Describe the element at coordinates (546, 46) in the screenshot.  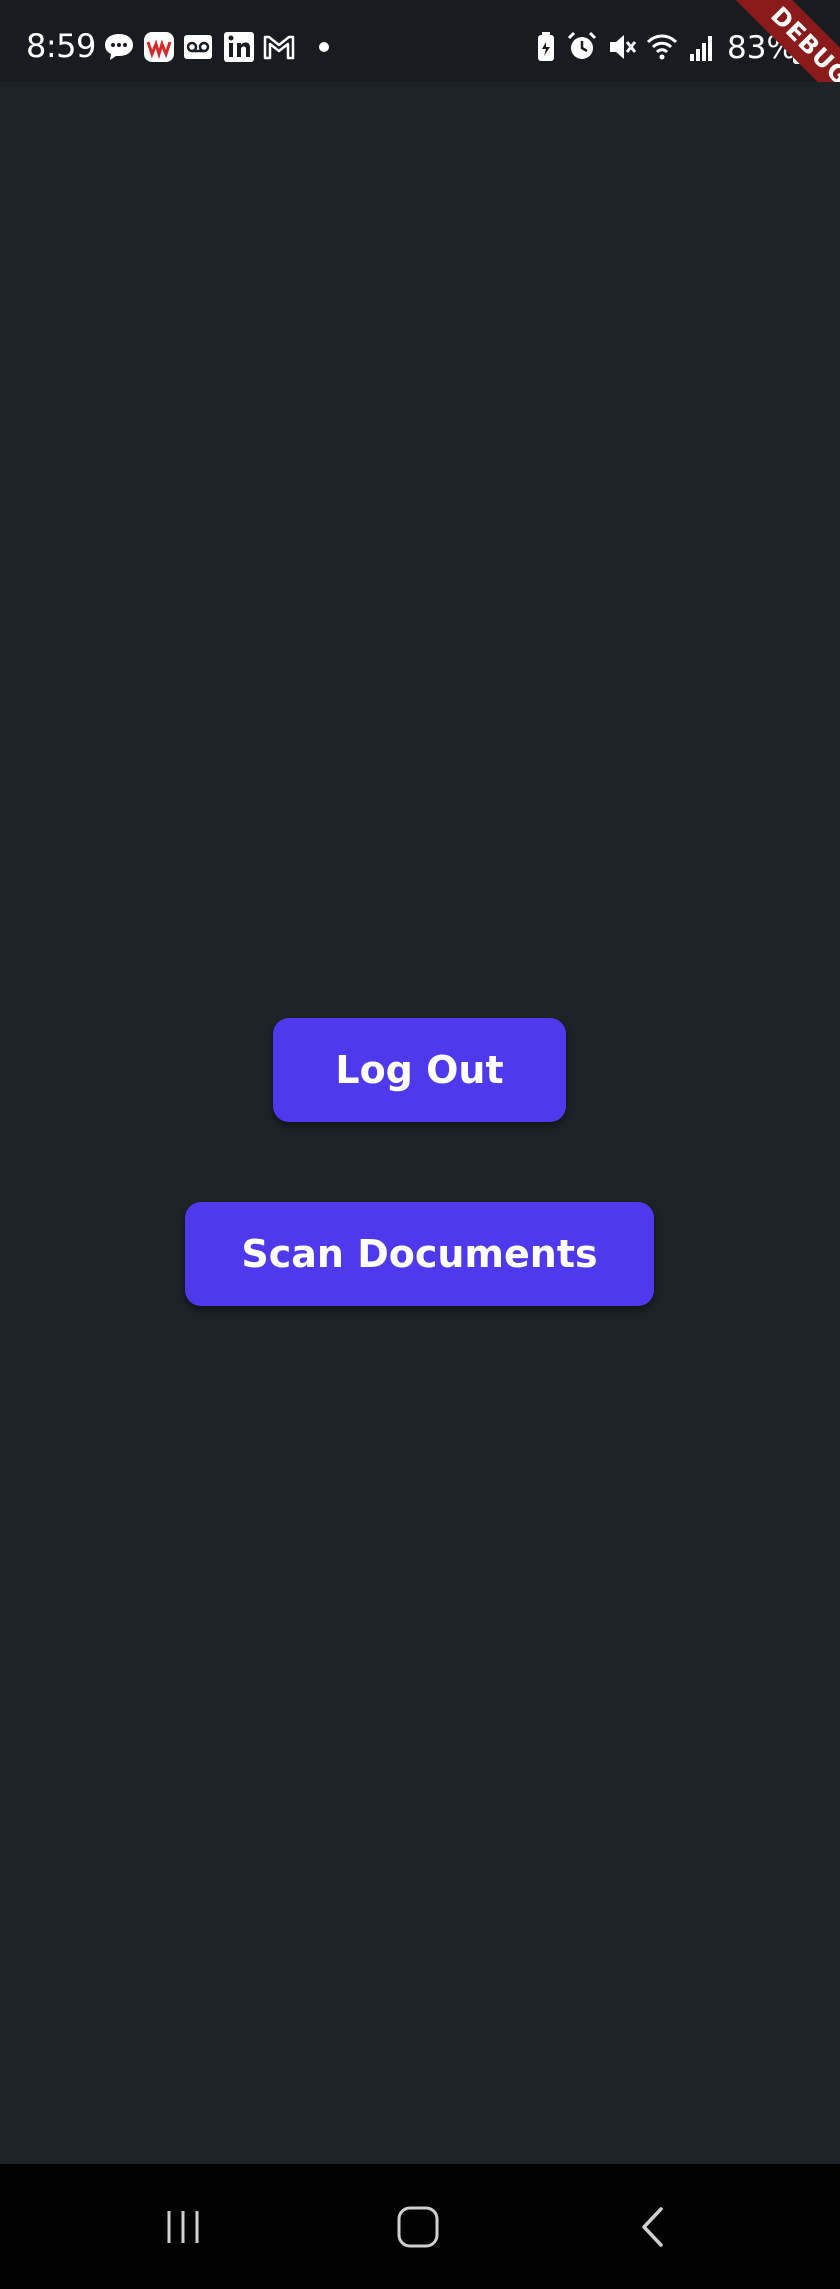
I see `battery-saver-icon` at that location.